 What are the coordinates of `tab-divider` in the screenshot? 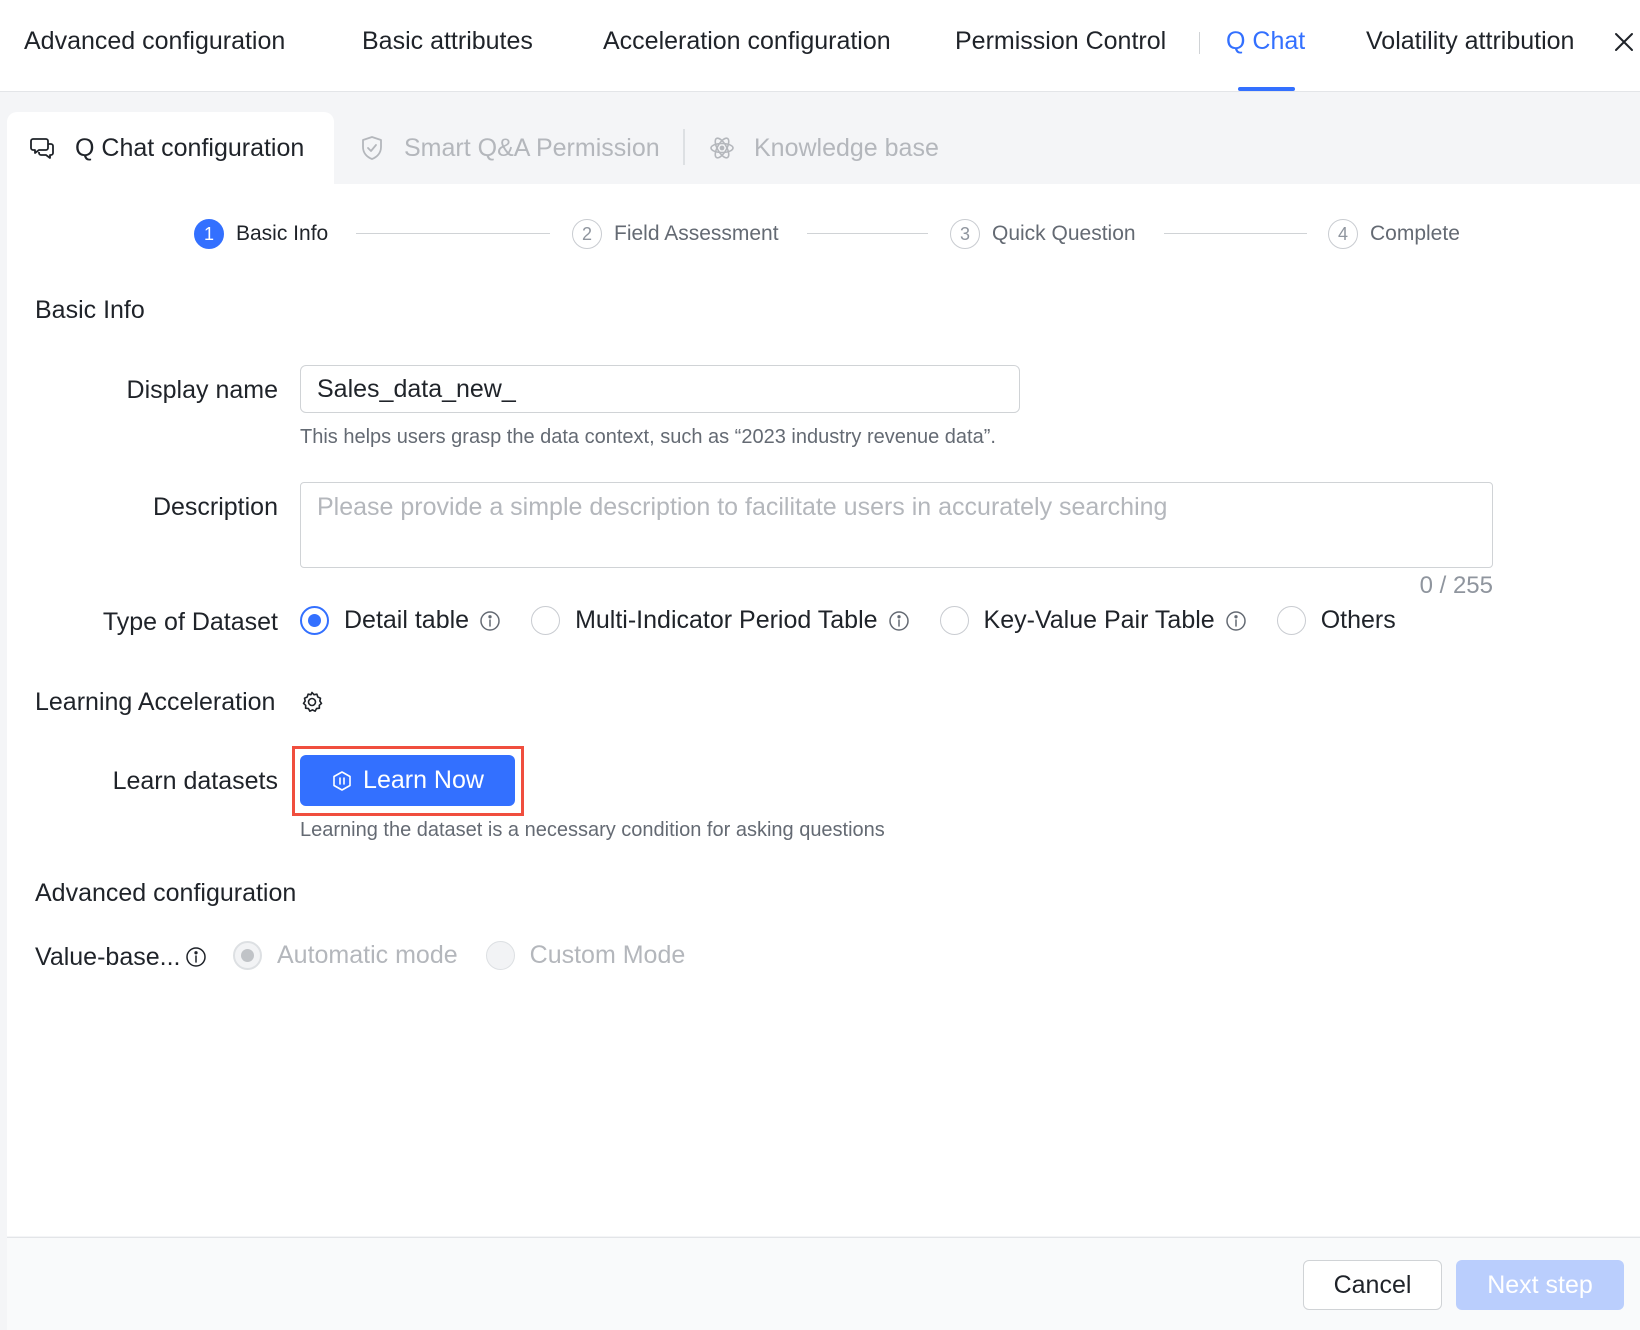 It's located at (1199, 43).